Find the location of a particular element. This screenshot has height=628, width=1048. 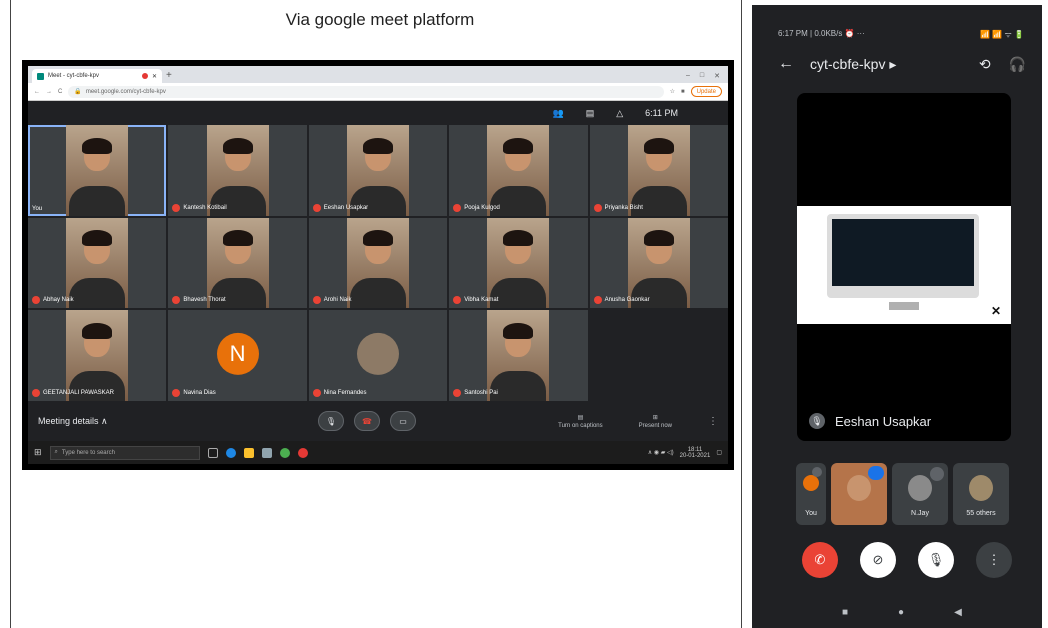

monitor-stand is located at coordinates (904, 306).